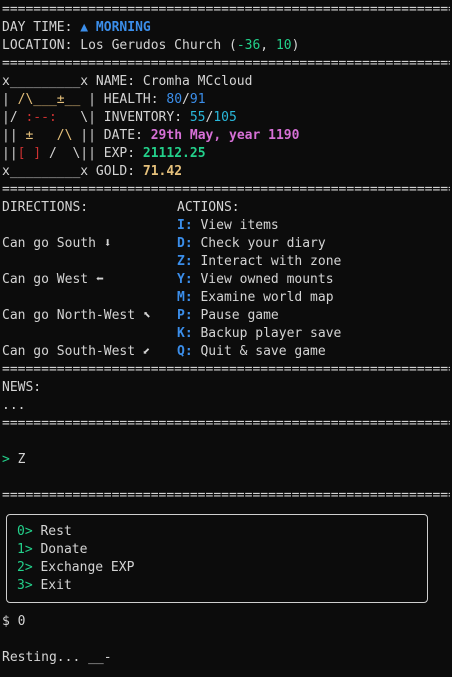  What do you see at coordinates (6, 459) in the screenshot?
I see `prompt-symbol: >` at bounding box center [6, 459].